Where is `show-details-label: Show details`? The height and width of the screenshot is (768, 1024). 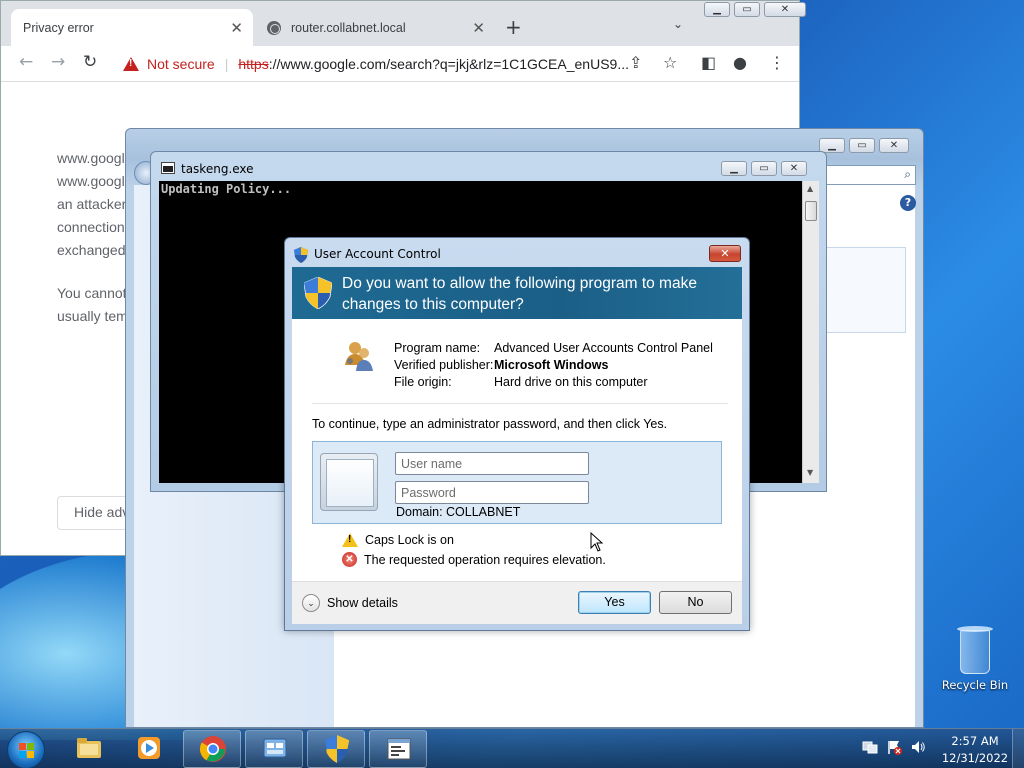
show-details-label: Show details is located at coordinates (362, 603).